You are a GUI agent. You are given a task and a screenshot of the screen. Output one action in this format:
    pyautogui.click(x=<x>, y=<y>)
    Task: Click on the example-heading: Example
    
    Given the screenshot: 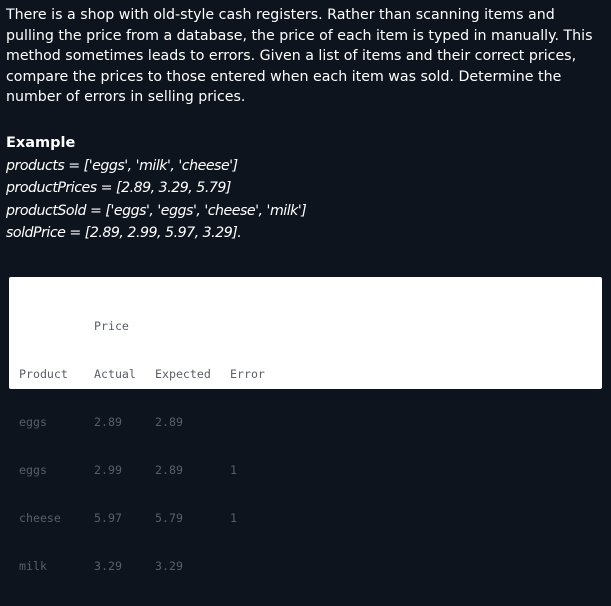 What is the action you would take?
    pyautogui.click(x=41, y=143)
    